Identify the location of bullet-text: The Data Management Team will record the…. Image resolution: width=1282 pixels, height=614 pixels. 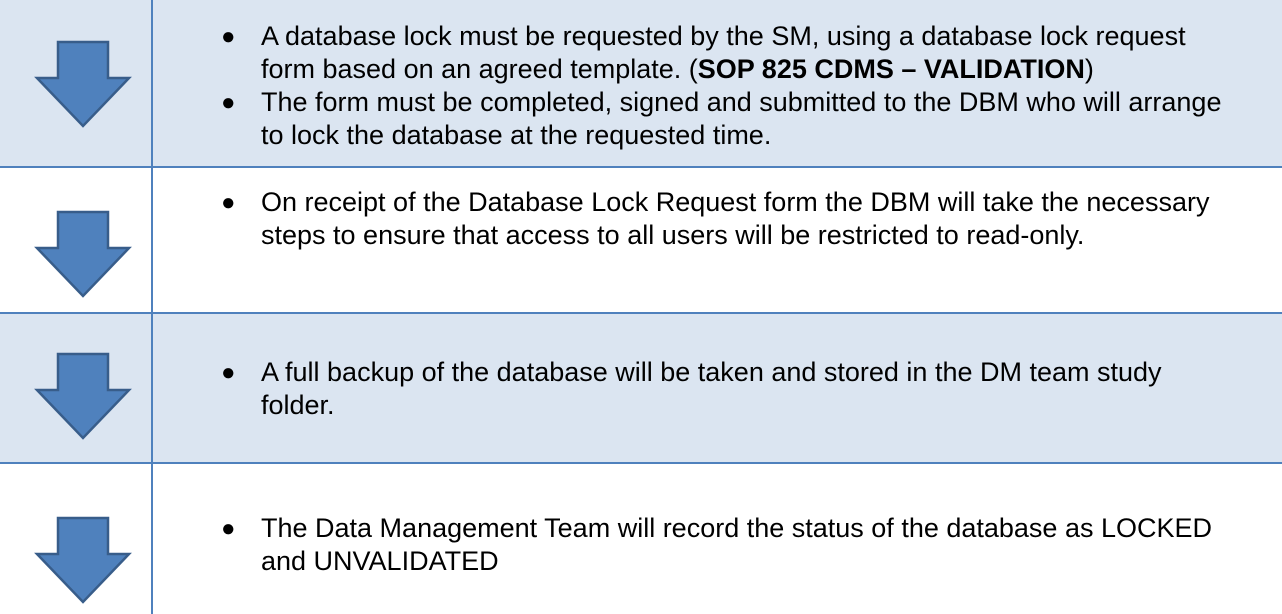
(736, 544).